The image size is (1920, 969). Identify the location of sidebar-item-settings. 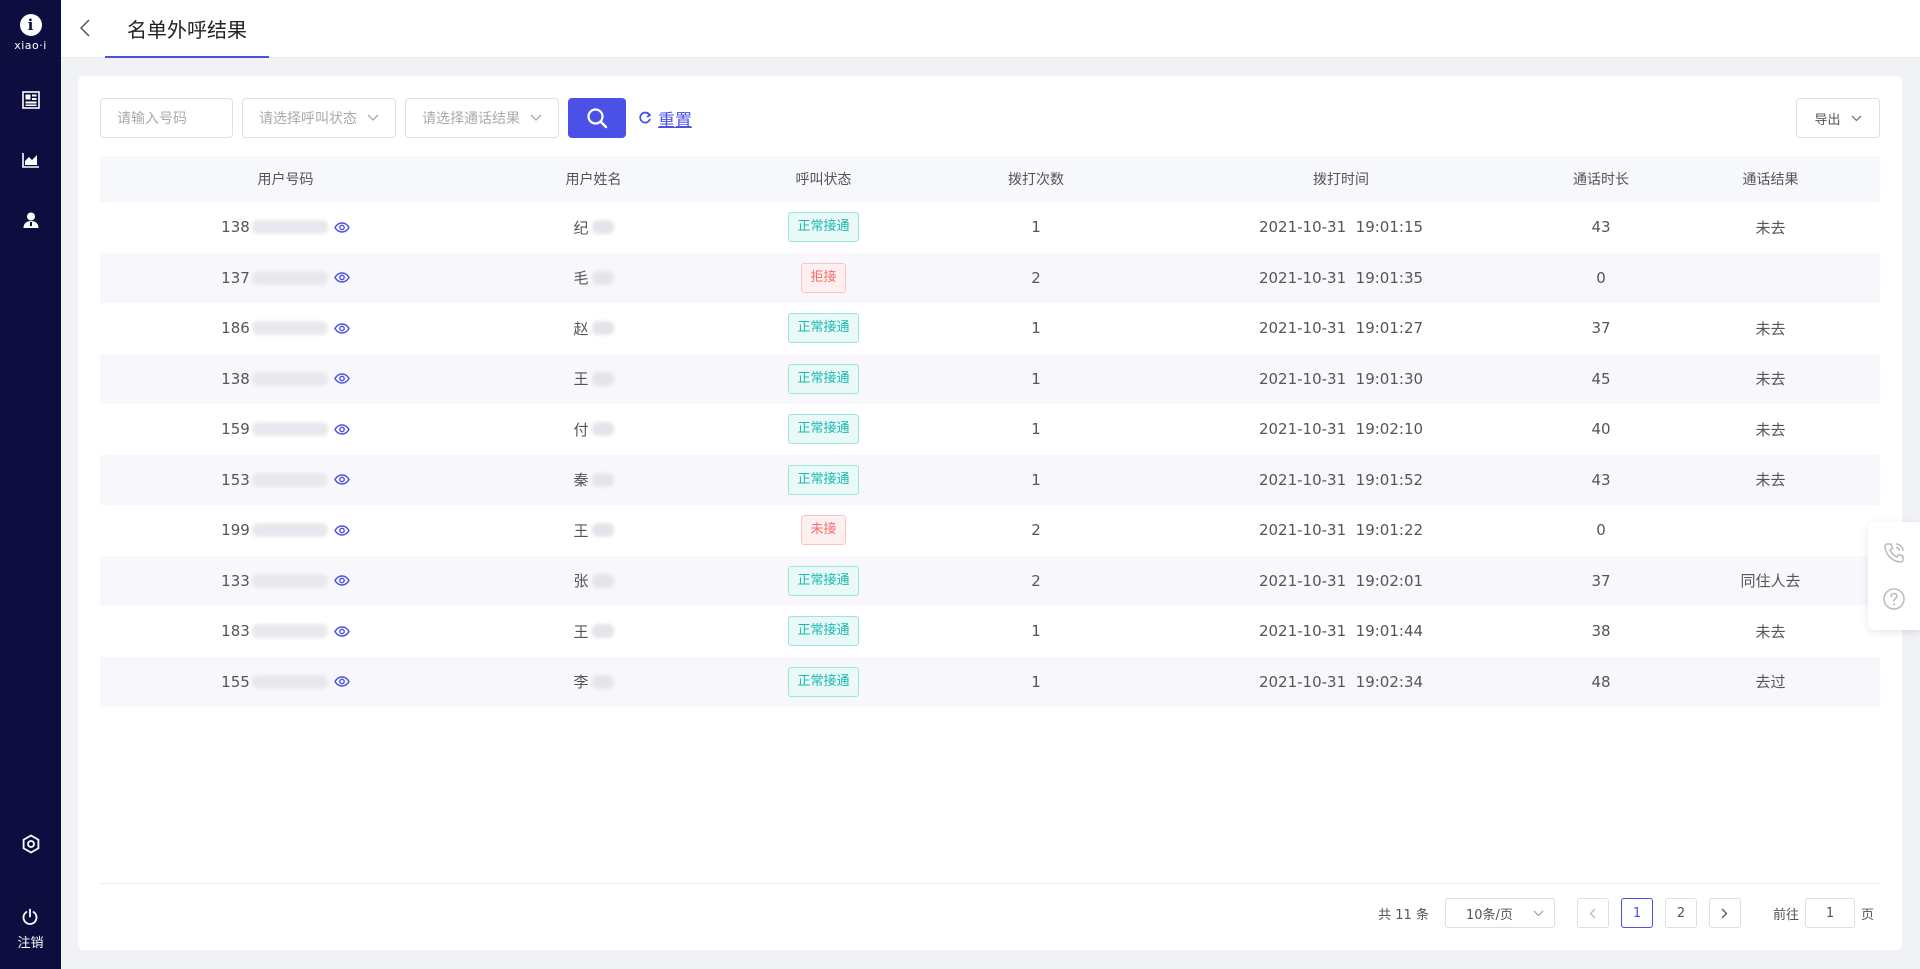
(30, 844).